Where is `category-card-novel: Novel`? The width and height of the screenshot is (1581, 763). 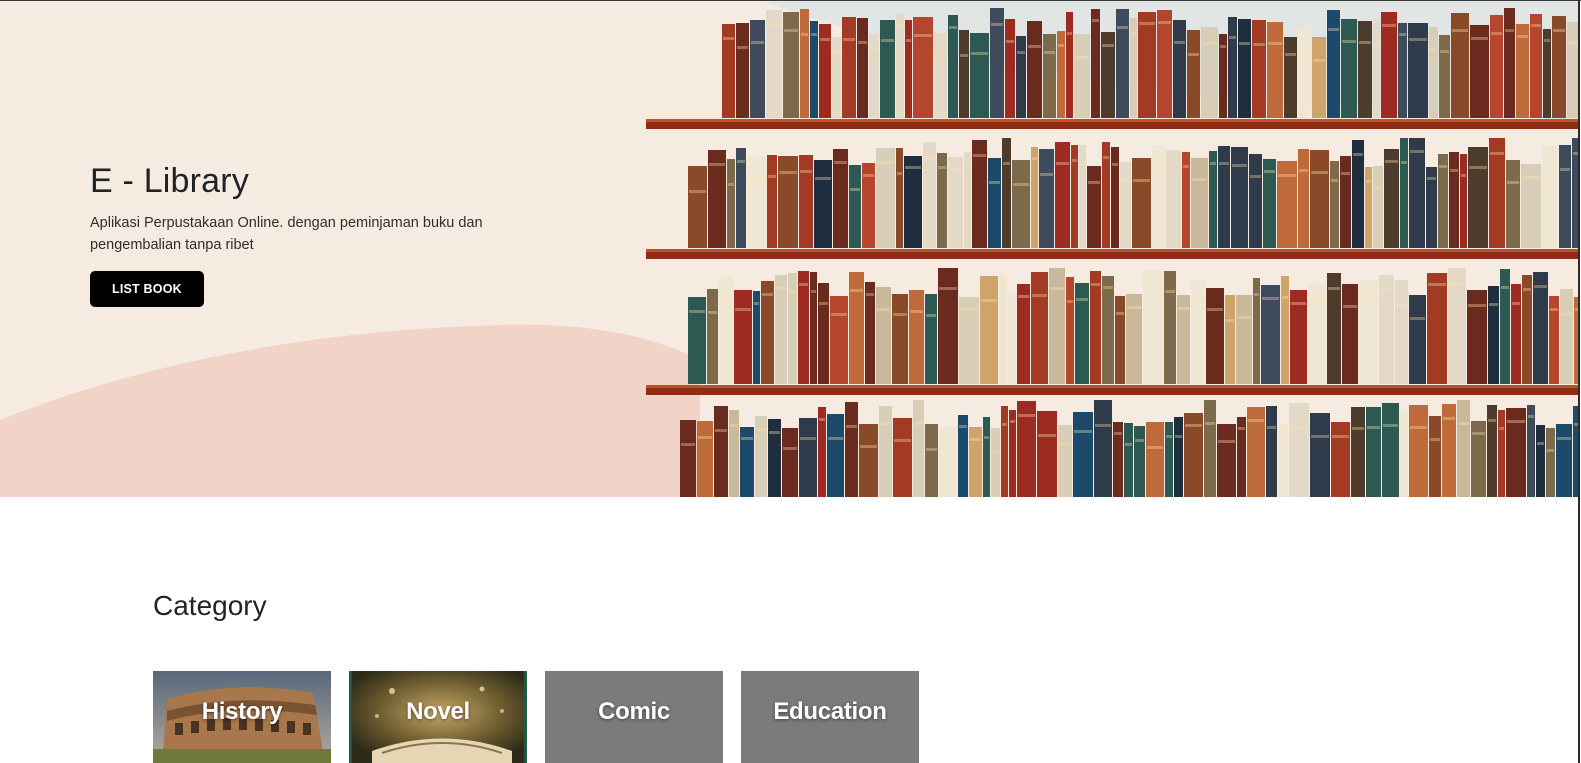
category-card-novel: Novel is located at coordinates (438, 717).